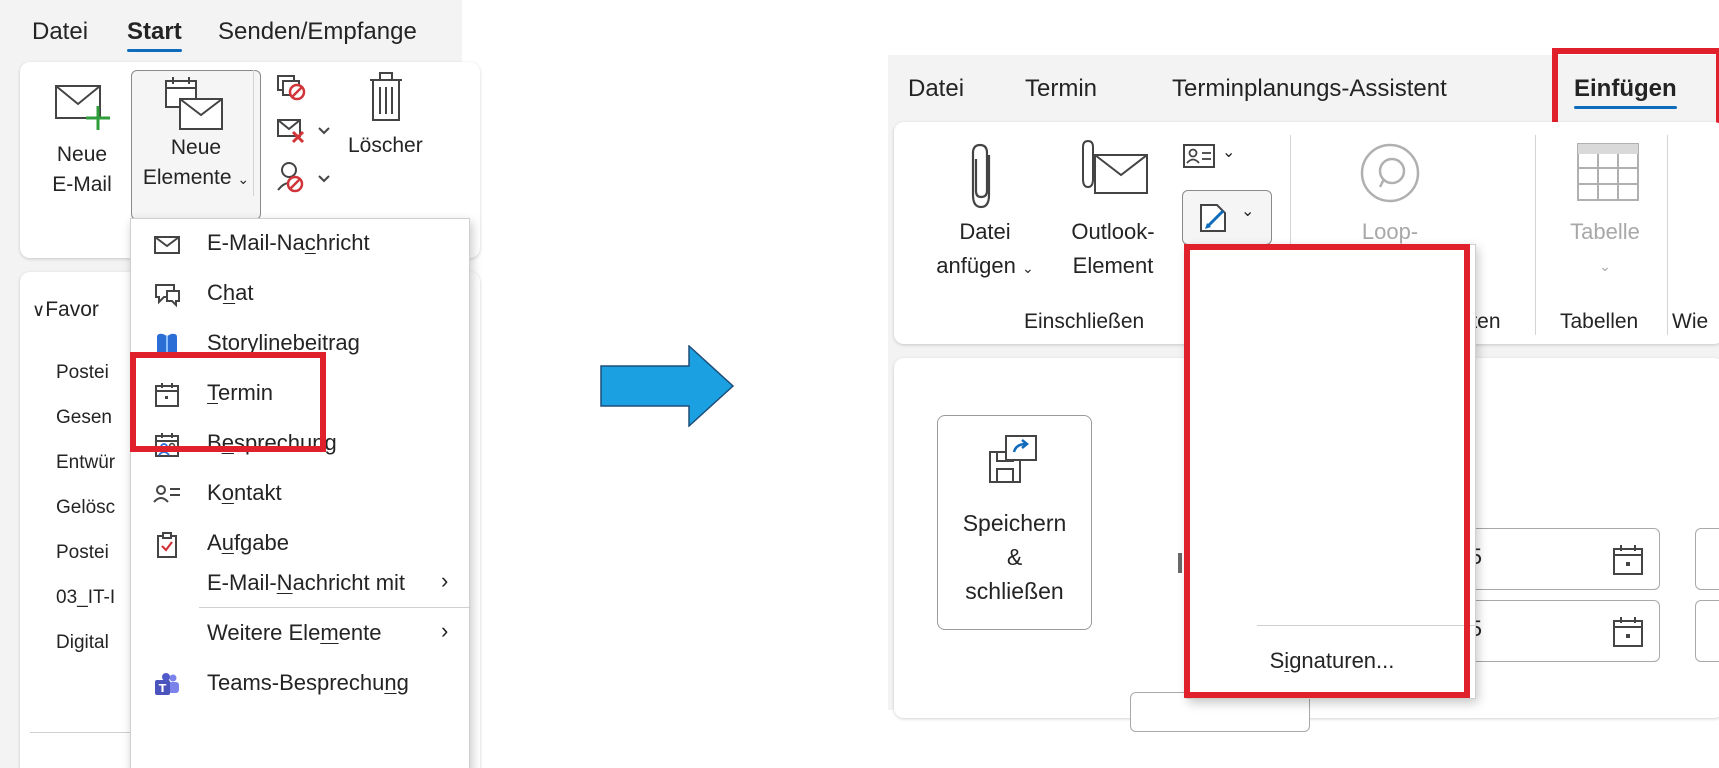  I want to click on new-email-button: Neue E-Mail, so click(82, 145).